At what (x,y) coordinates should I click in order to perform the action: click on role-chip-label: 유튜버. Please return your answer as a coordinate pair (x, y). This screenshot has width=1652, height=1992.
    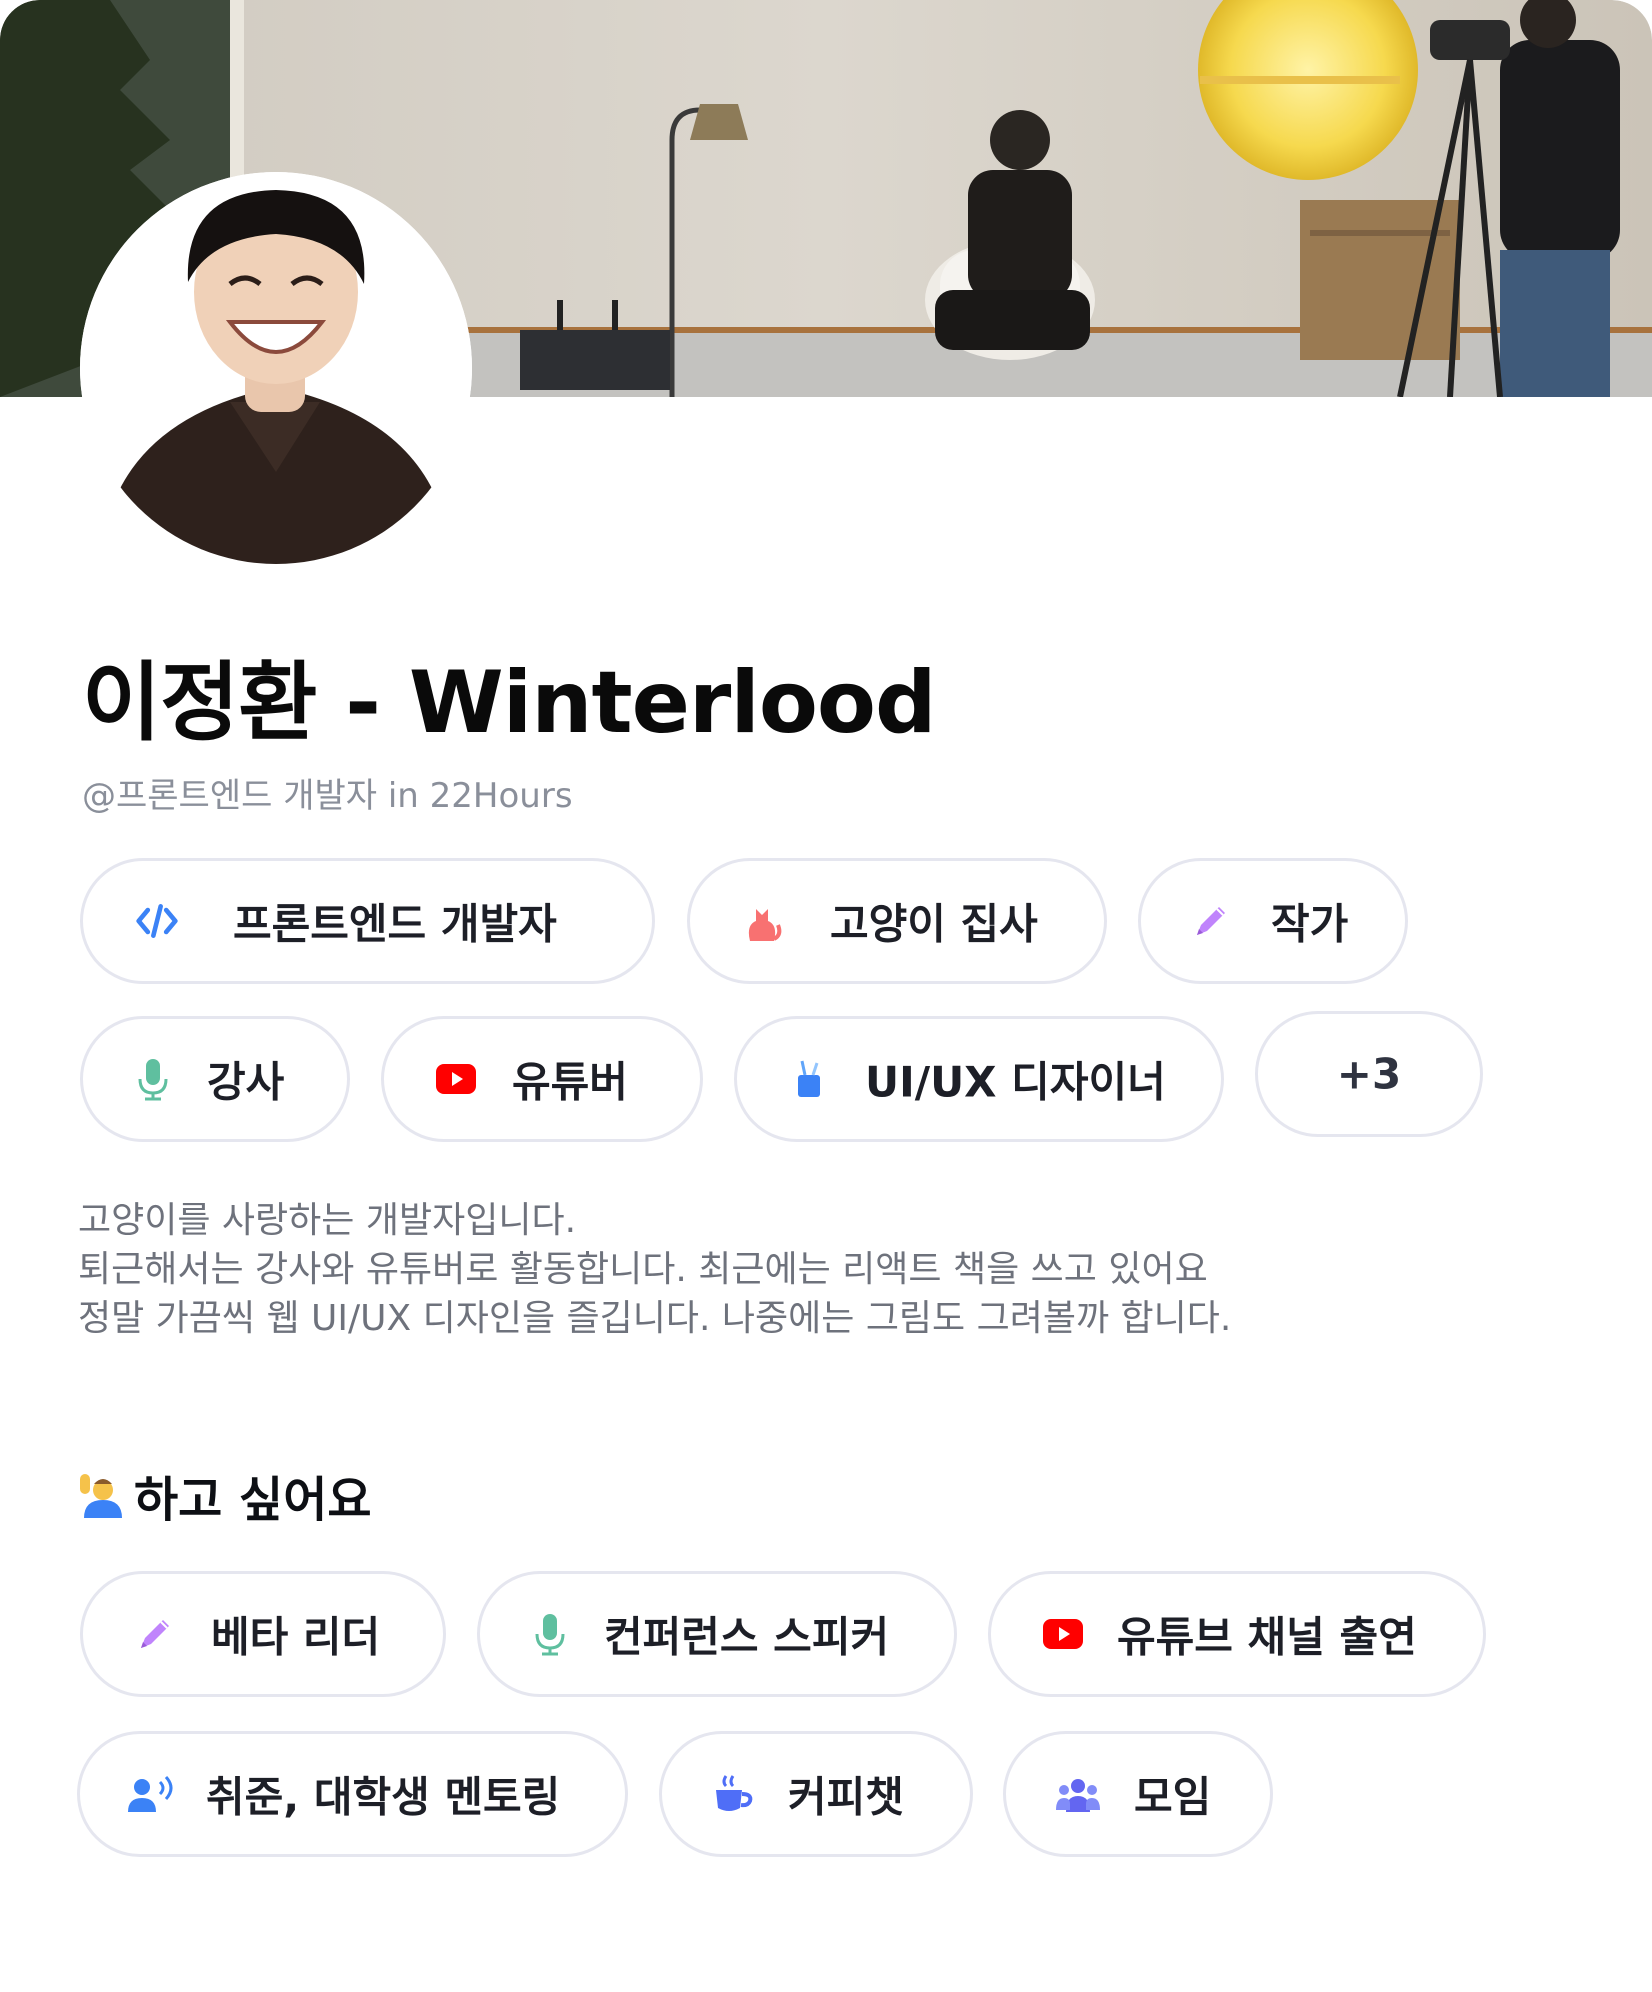
    Looking at the image, I should click on (570, 1082).